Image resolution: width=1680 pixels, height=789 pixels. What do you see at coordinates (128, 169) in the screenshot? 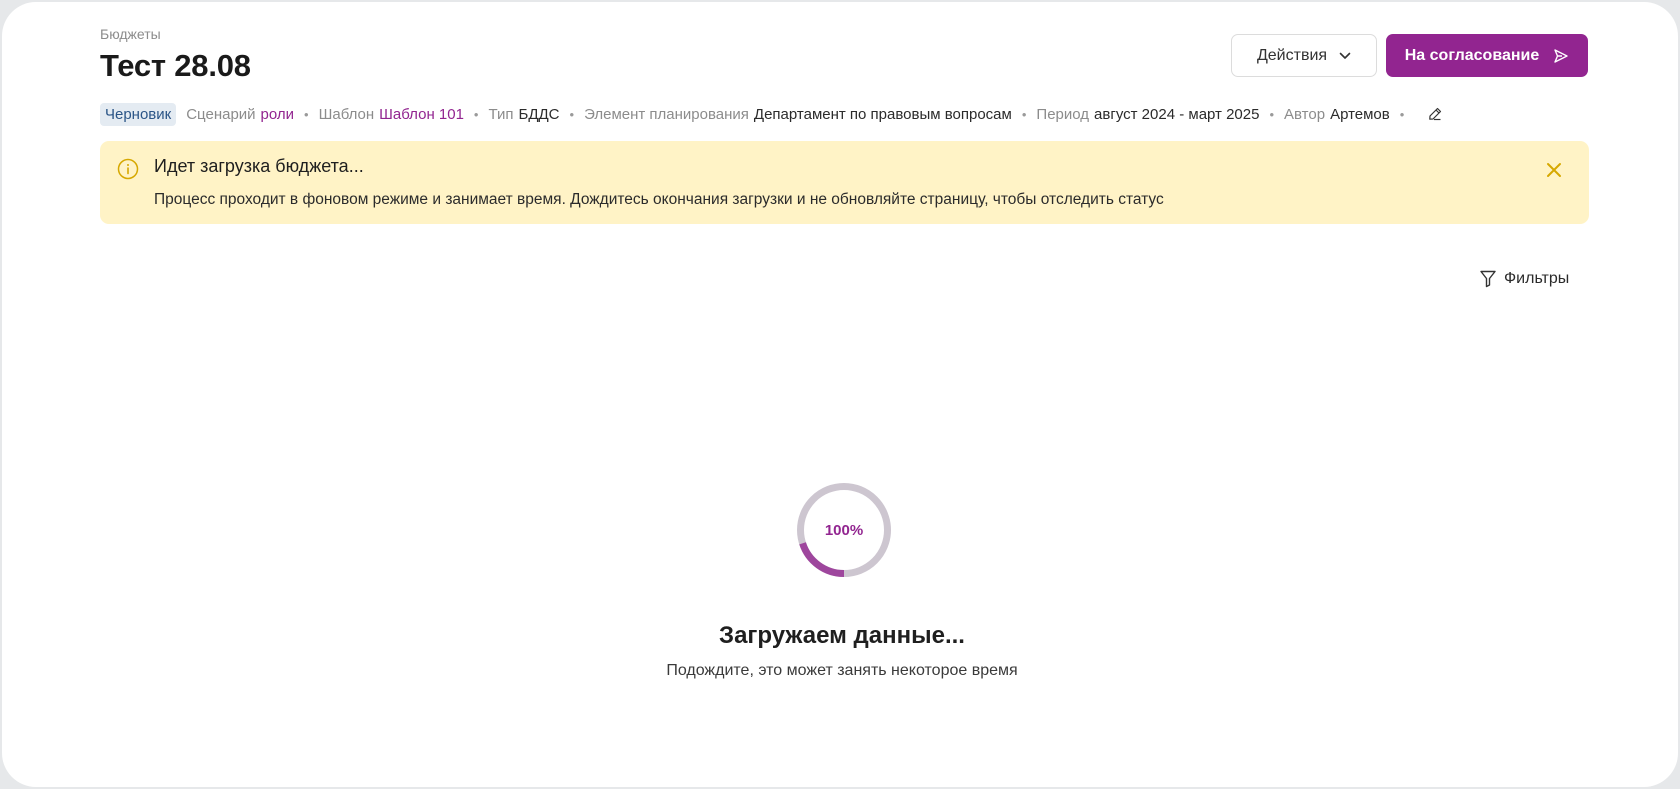
I see `info-icon` at bounding box center [128, 169].